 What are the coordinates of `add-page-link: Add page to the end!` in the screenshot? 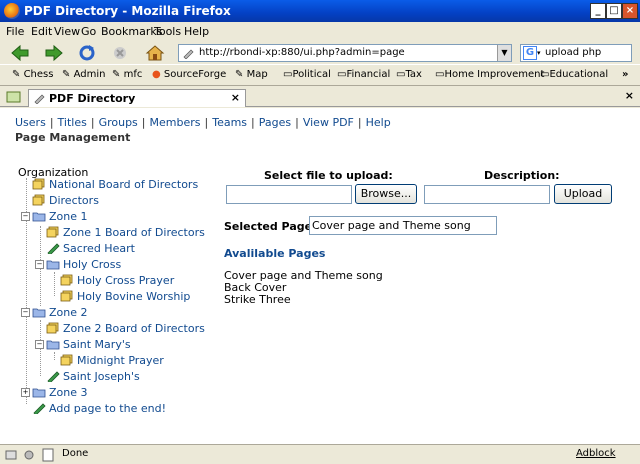 It's located at (99, 409).